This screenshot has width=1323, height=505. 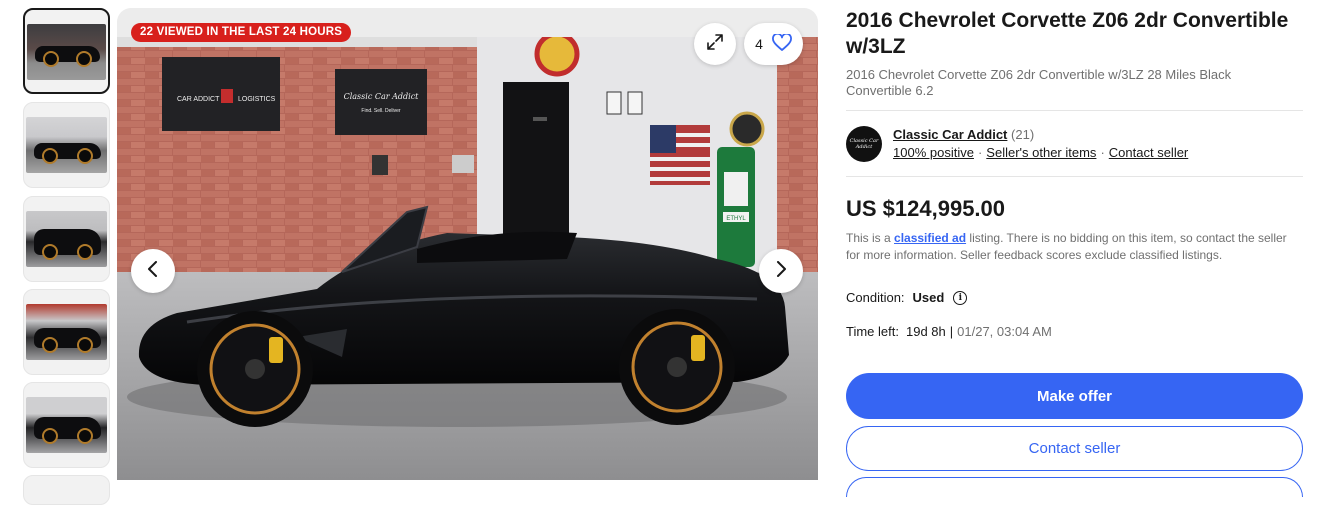 I want to click on chevron-left-icon, so click(x=153, y=271).